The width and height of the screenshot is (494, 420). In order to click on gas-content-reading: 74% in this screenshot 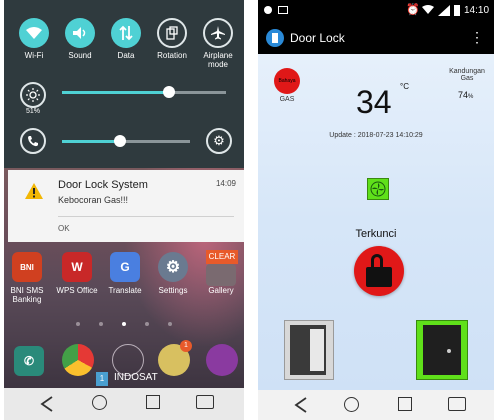, I will do `click(465, 95)`.